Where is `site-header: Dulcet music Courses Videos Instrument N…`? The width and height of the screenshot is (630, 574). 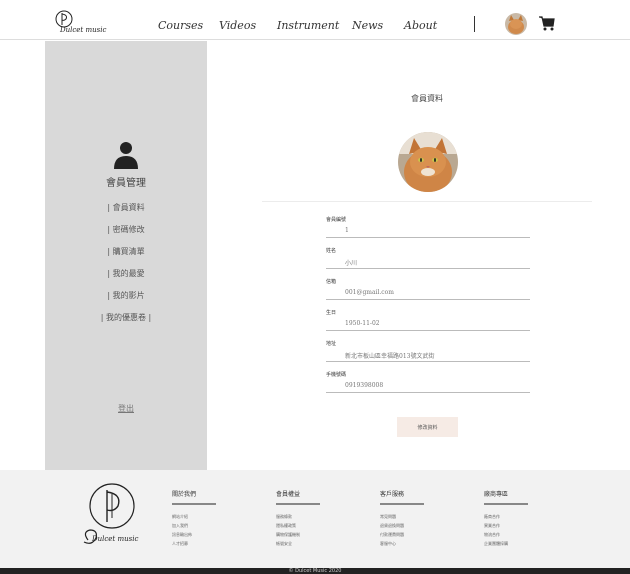
site-header: Dulcet music Courses Videos Instrument N… is located at coordinates (315, 20).